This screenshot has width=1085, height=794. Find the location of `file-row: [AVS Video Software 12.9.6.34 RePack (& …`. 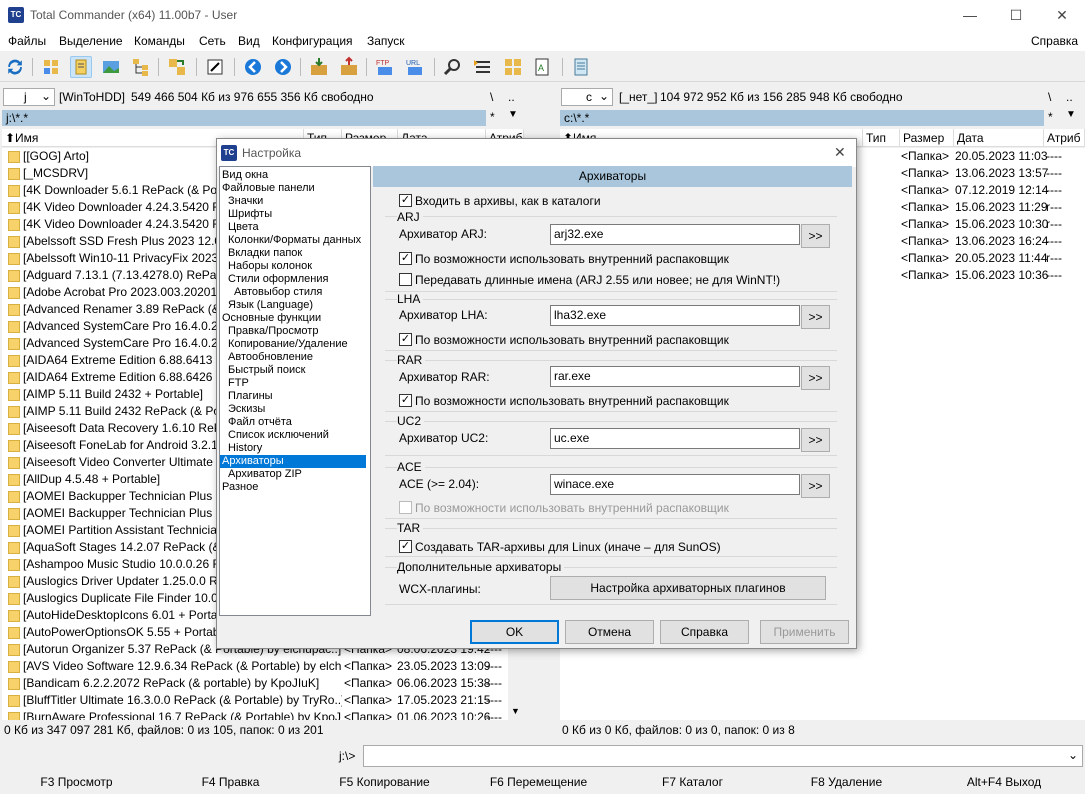

file-row: [AVS Video Software 12.9.6.34 RePack (& … is located at coordinates (255, 666).